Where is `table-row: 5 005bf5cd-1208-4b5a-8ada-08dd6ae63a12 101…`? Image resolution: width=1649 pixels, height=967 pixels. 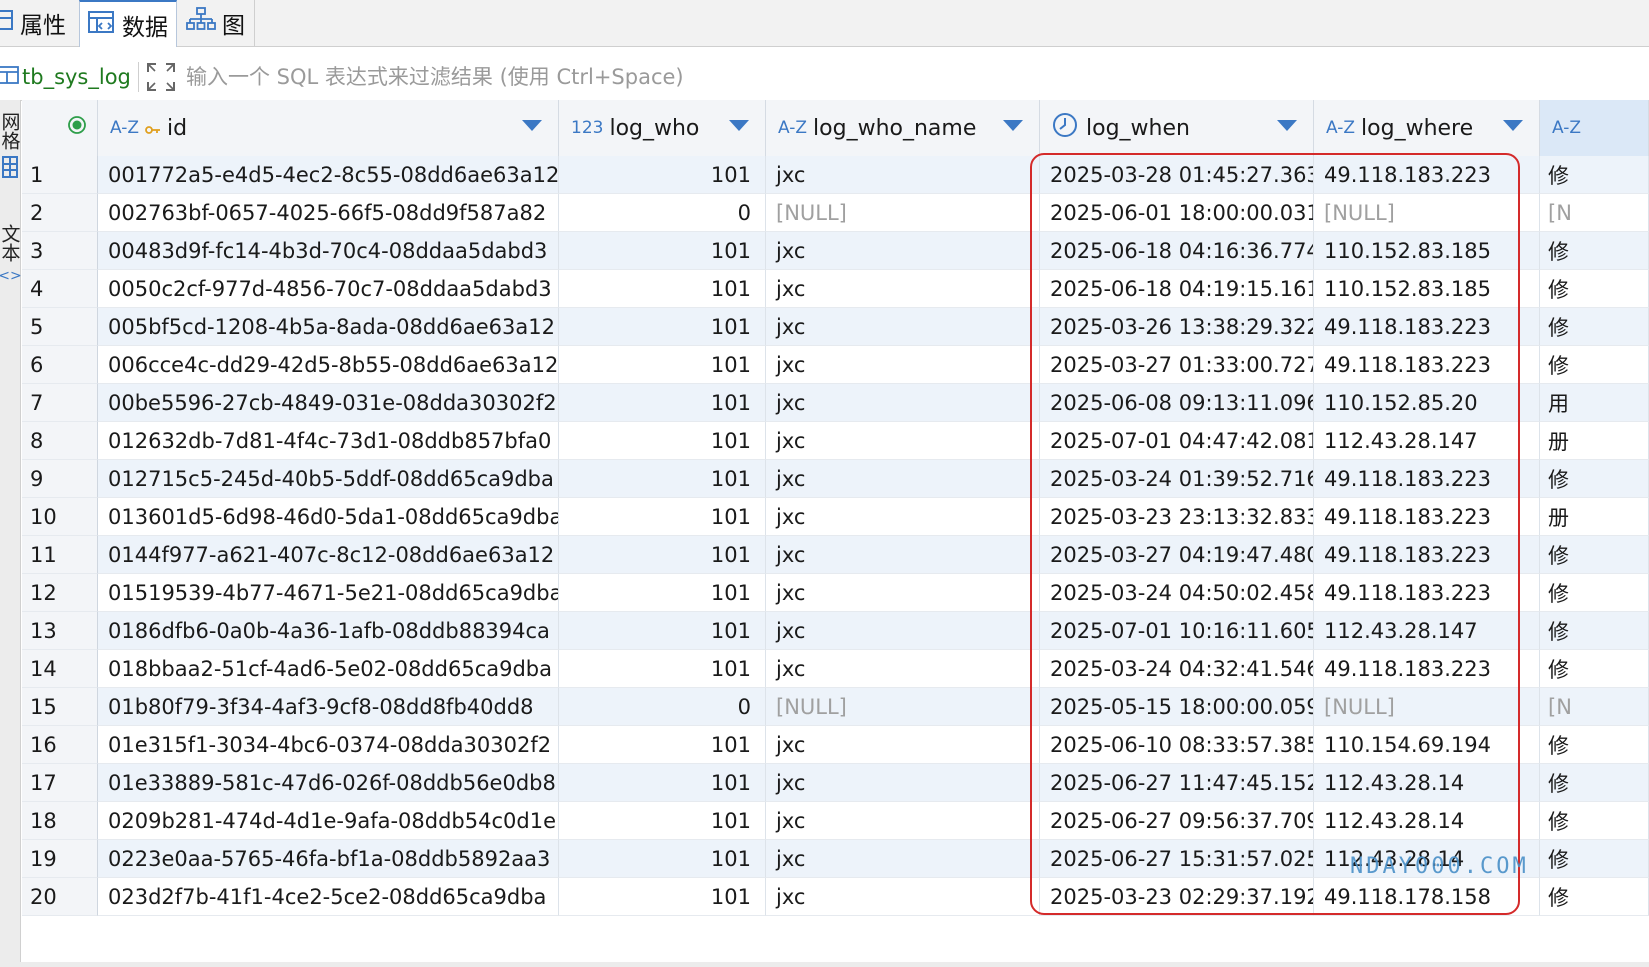
table-row: 5 005bf5cd-1208-4b5a-8ada-08dd6ae63a12 101… is located at coordinates (835, 327).